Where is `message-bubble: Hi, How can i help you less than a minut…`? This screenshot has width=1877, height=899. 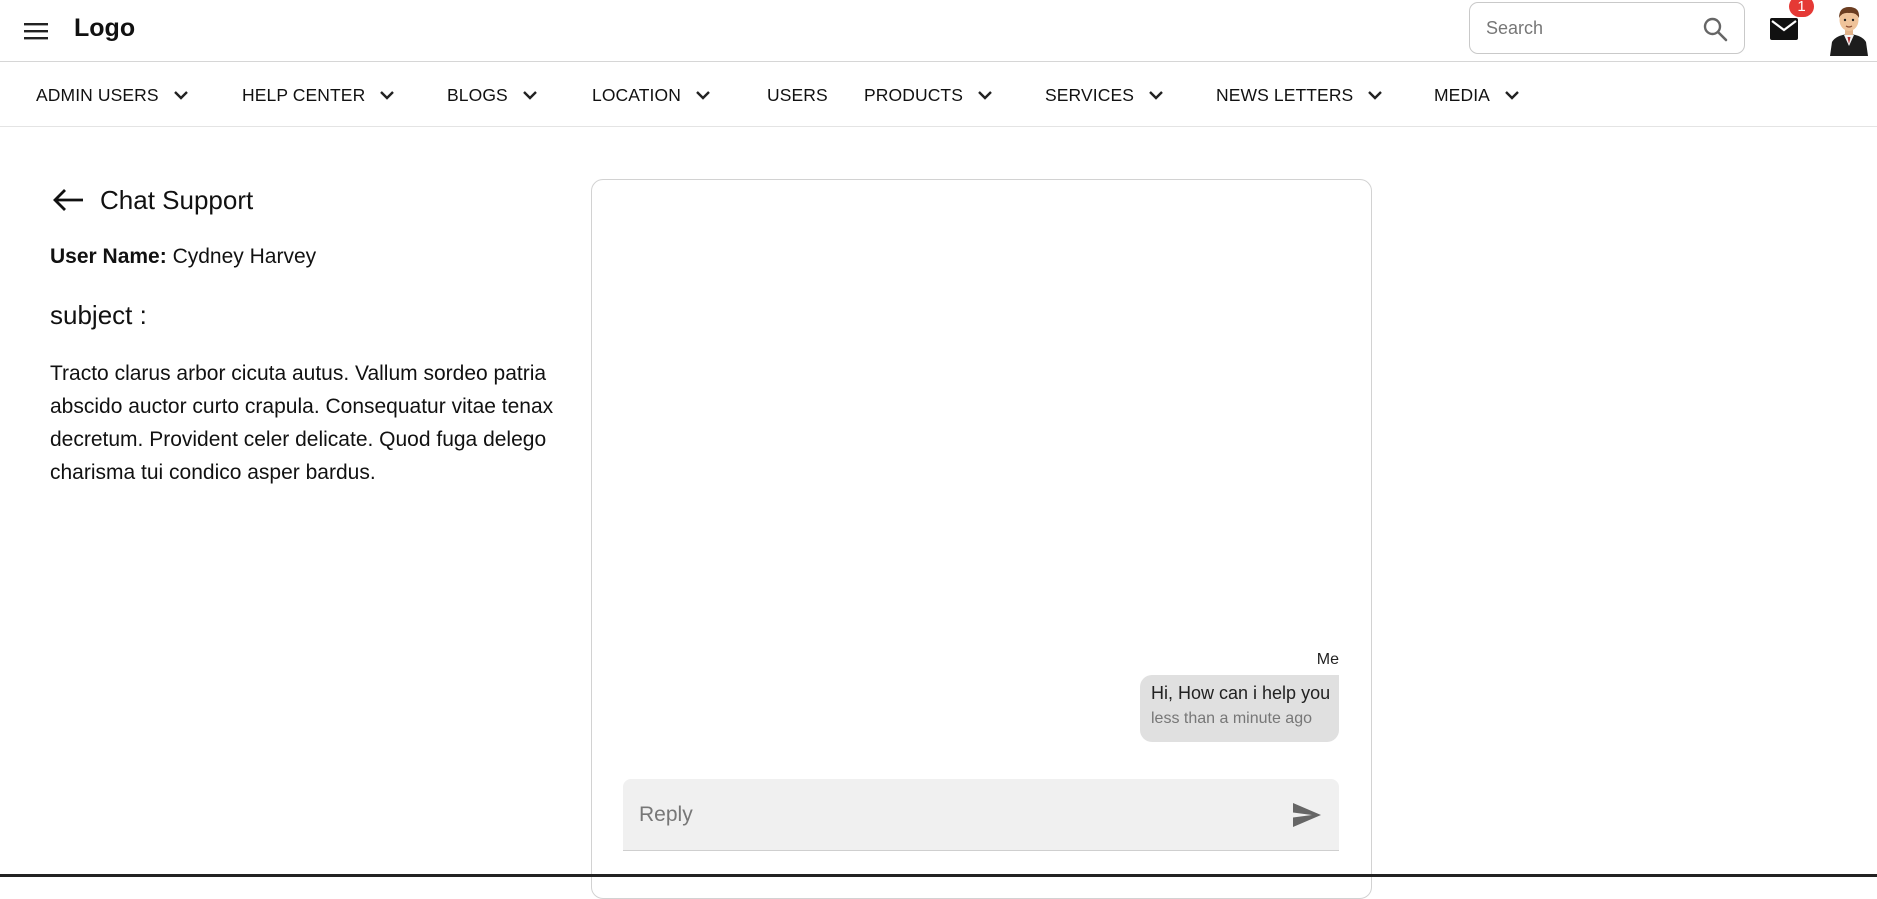 message-bubble: Hi, How can i help you less than a minut… is located at coordinates (1239, 708).